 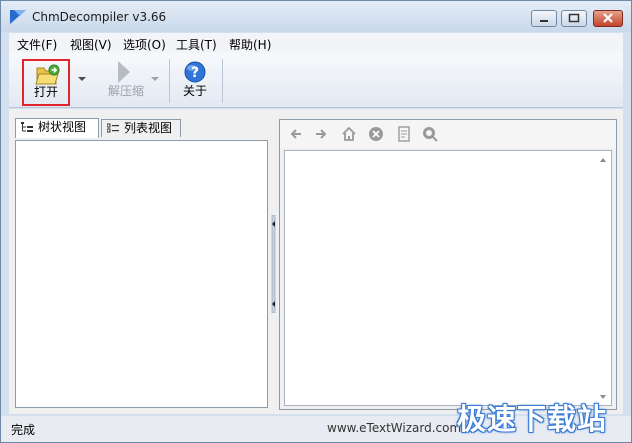 What do you see at coordinates (394, 428) in the screenshot?
I see `status-url: www.eTextWizard.com` at bounding box center [394, 428].